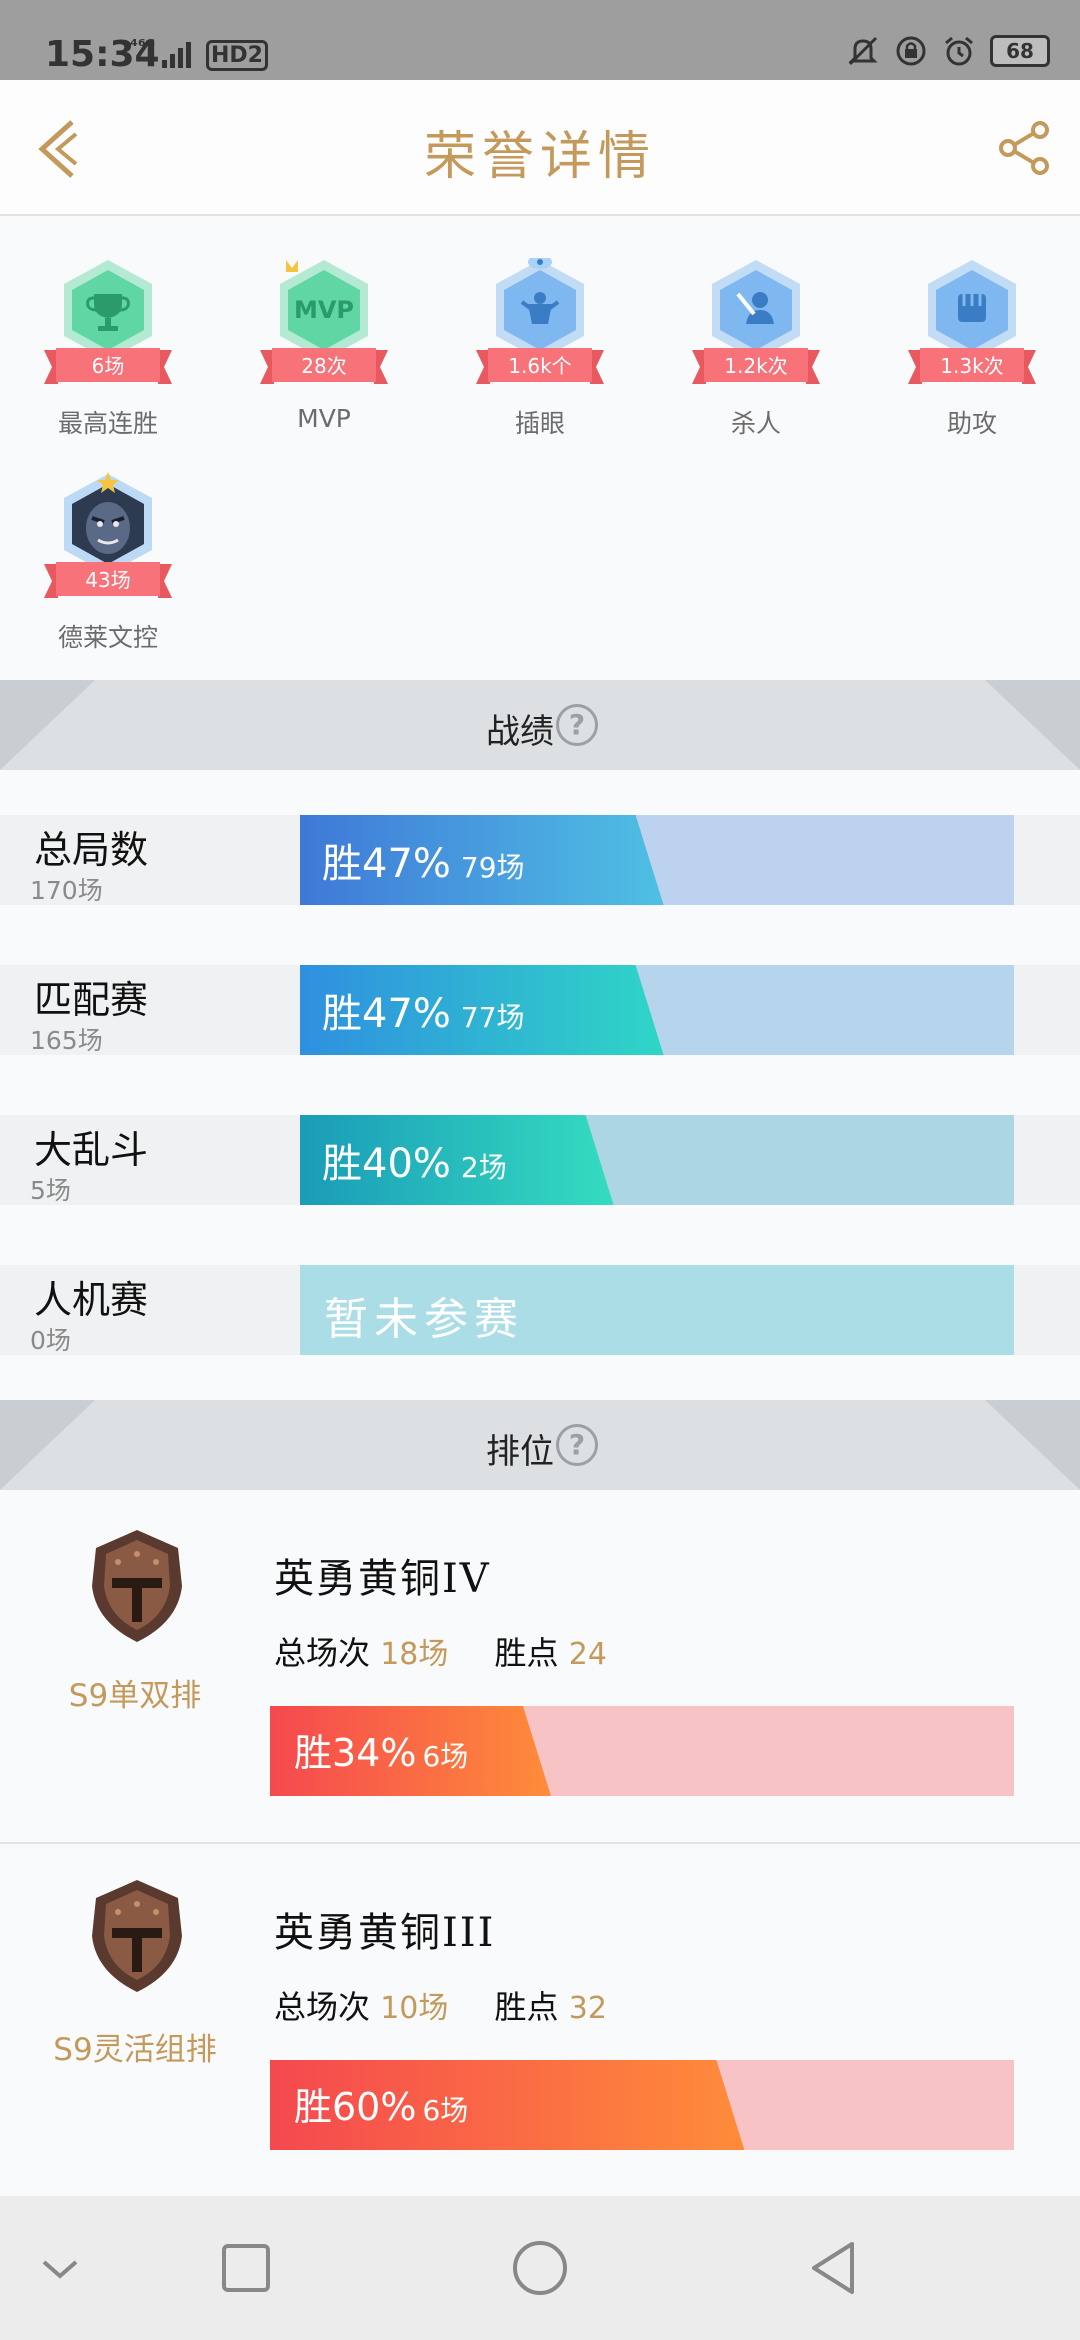 Image resolution: width=1080 pixels, height=2340 pixels. Describe the element at coordinates (108, 580) in the screenshot. I see `honor-value: 43场` at that location.